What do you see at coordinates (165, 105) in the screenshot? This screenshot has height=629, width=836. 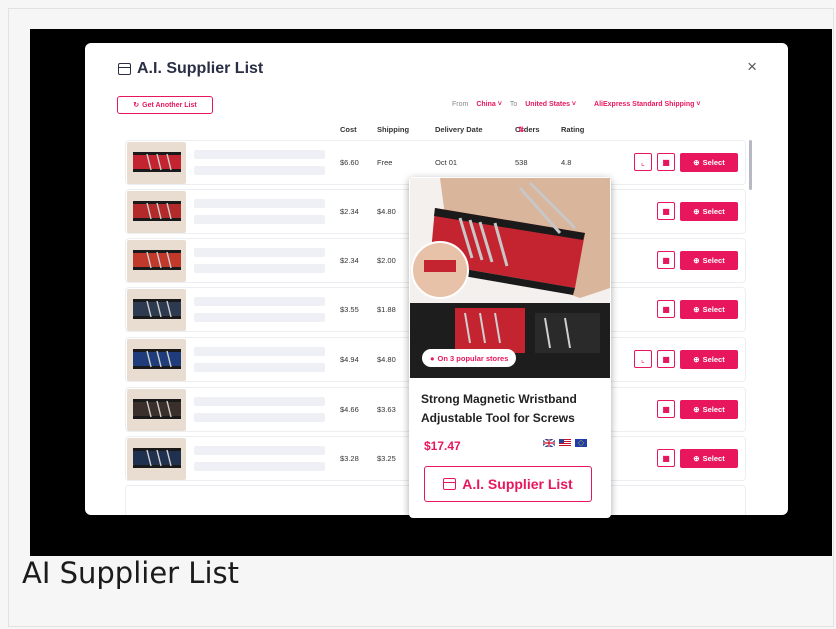 I see `get-another-list-button: ↻ Get Another List` at bounding box center [165, 105].